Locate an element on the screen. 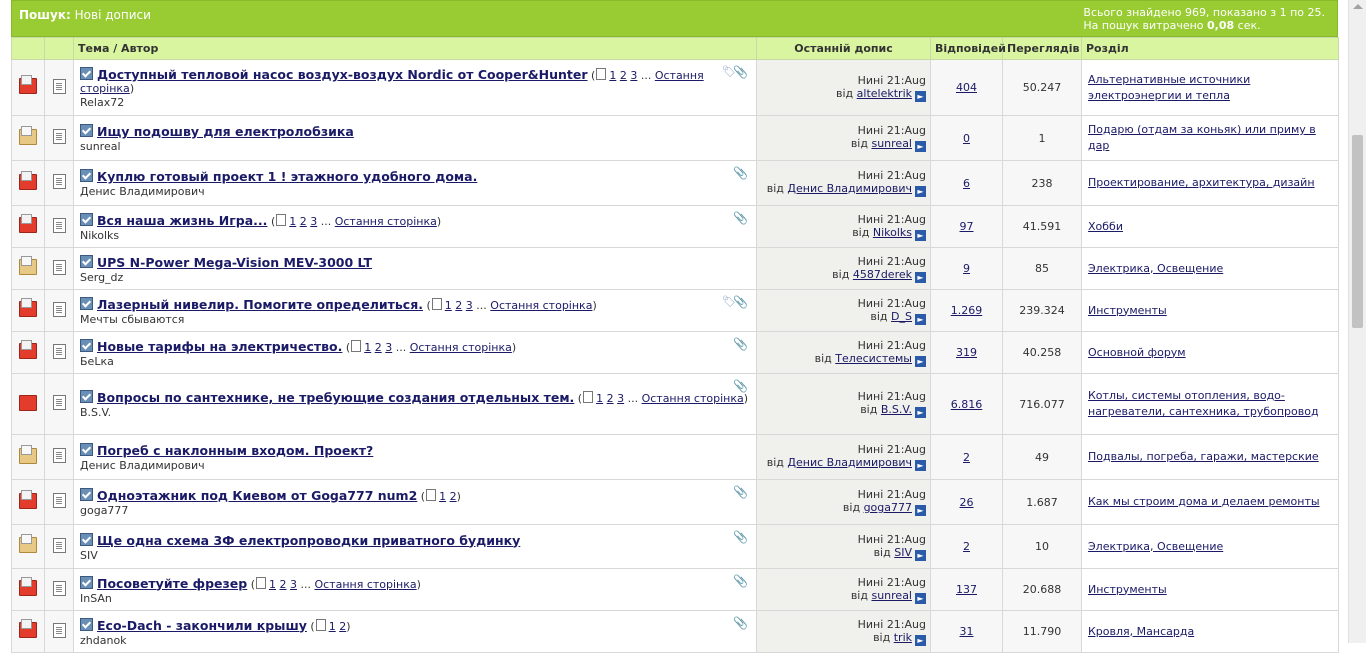 This screenshot has height=653, width=1366. header-topic: Тема / Автор is located at coordinates (415, 48).